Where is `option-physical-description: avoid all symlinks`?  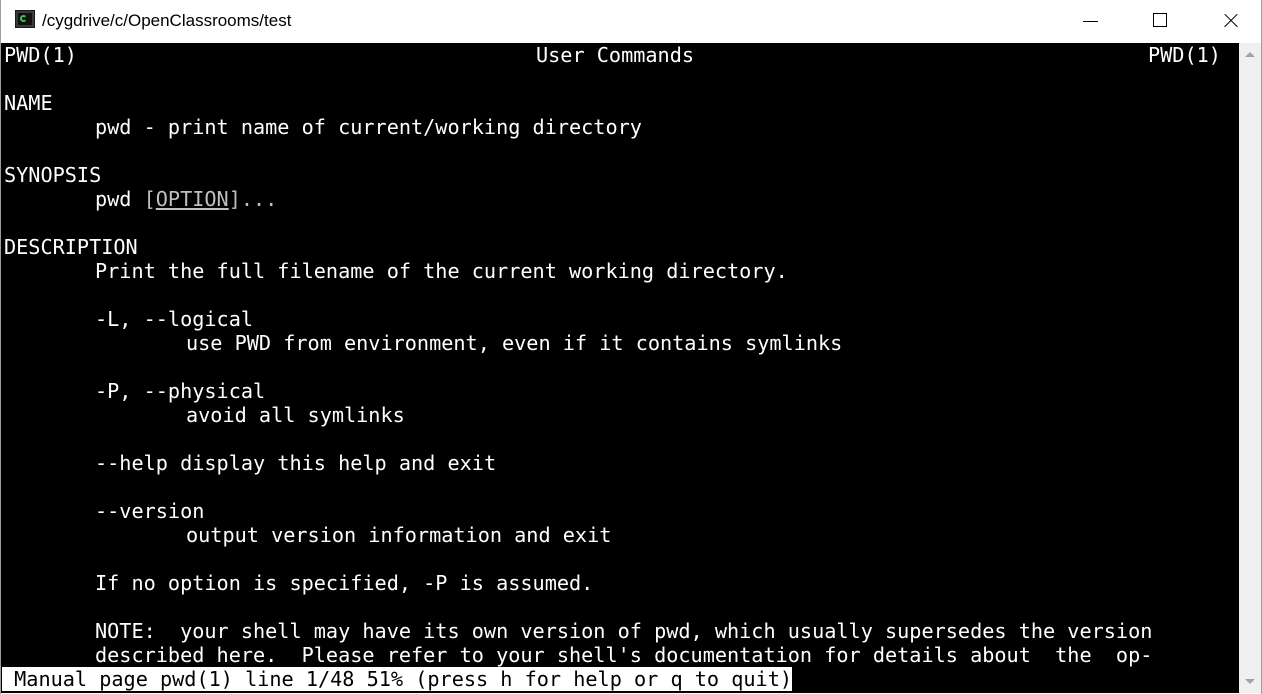
option-physical-description: avoid all symlinks is located at coordinates (295, 415).